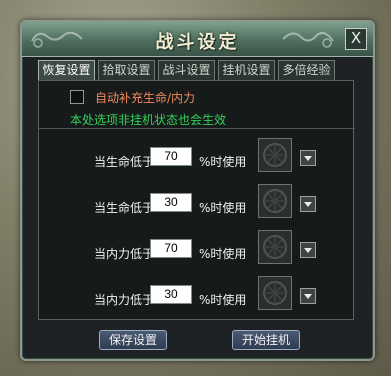  I want to click on start-idle-button: 开始挂机, so click(266, 340).